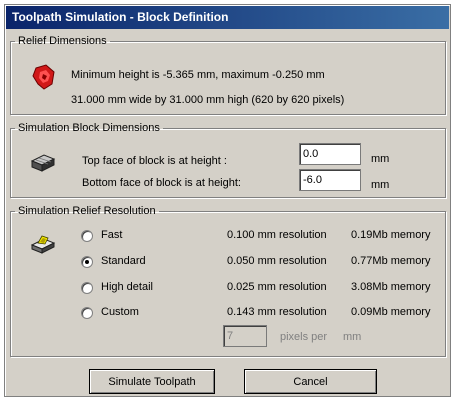 Image resolution: width=456 pixels, height=401 pixels. What do you see at coordinates (43, 77) in the screenshot?
I see `relief-red-icon` at bounding box center [43, 77].